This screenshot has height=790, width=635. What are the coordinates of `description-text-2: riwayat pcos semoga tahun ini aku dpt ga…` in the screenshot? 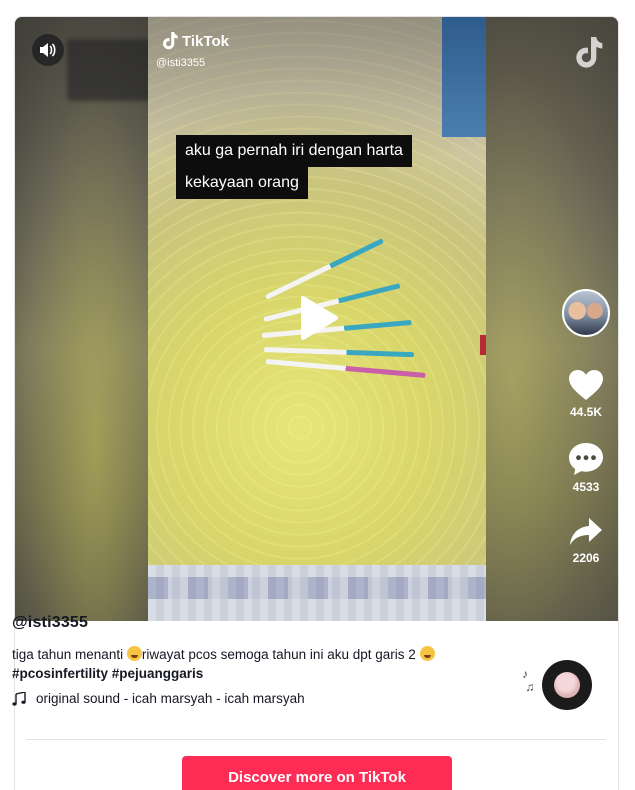 It's located at (280, 654).